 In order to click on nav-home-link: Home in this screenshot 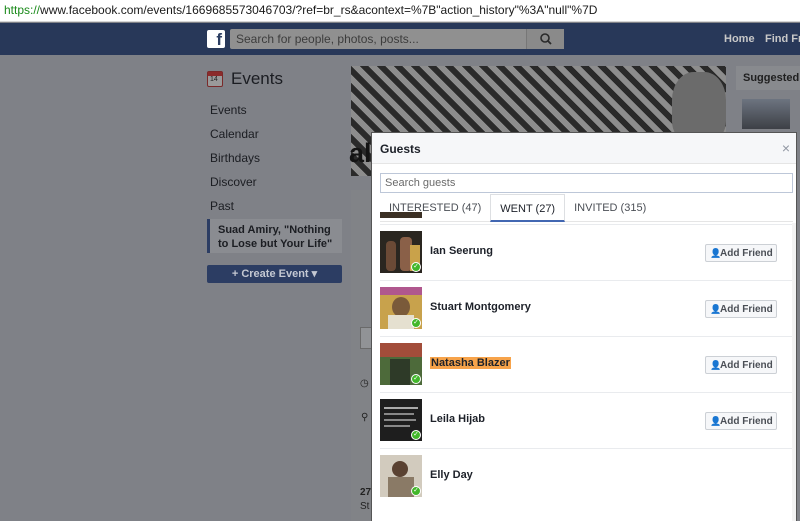, I will do `click(739, 39)`.